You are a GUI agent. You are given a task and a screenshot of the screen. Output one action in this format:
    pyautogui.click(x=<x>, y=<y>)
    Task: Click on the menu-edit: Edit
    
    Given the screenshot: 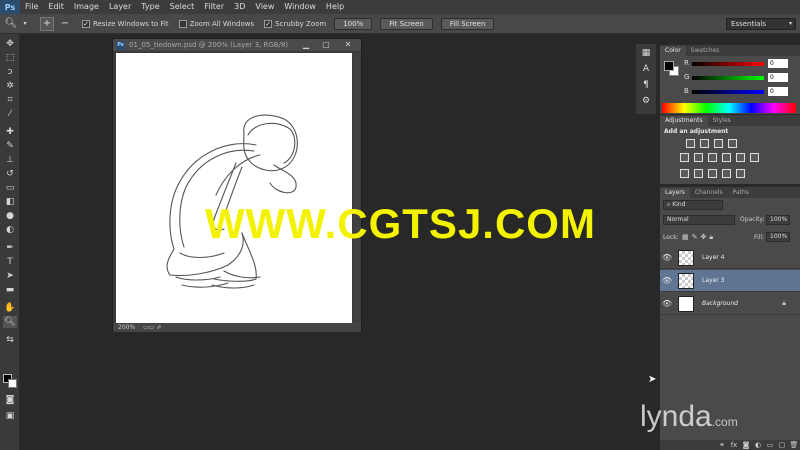 What is the action you would take?
    pyautogui.click(x=56, y=7)
    